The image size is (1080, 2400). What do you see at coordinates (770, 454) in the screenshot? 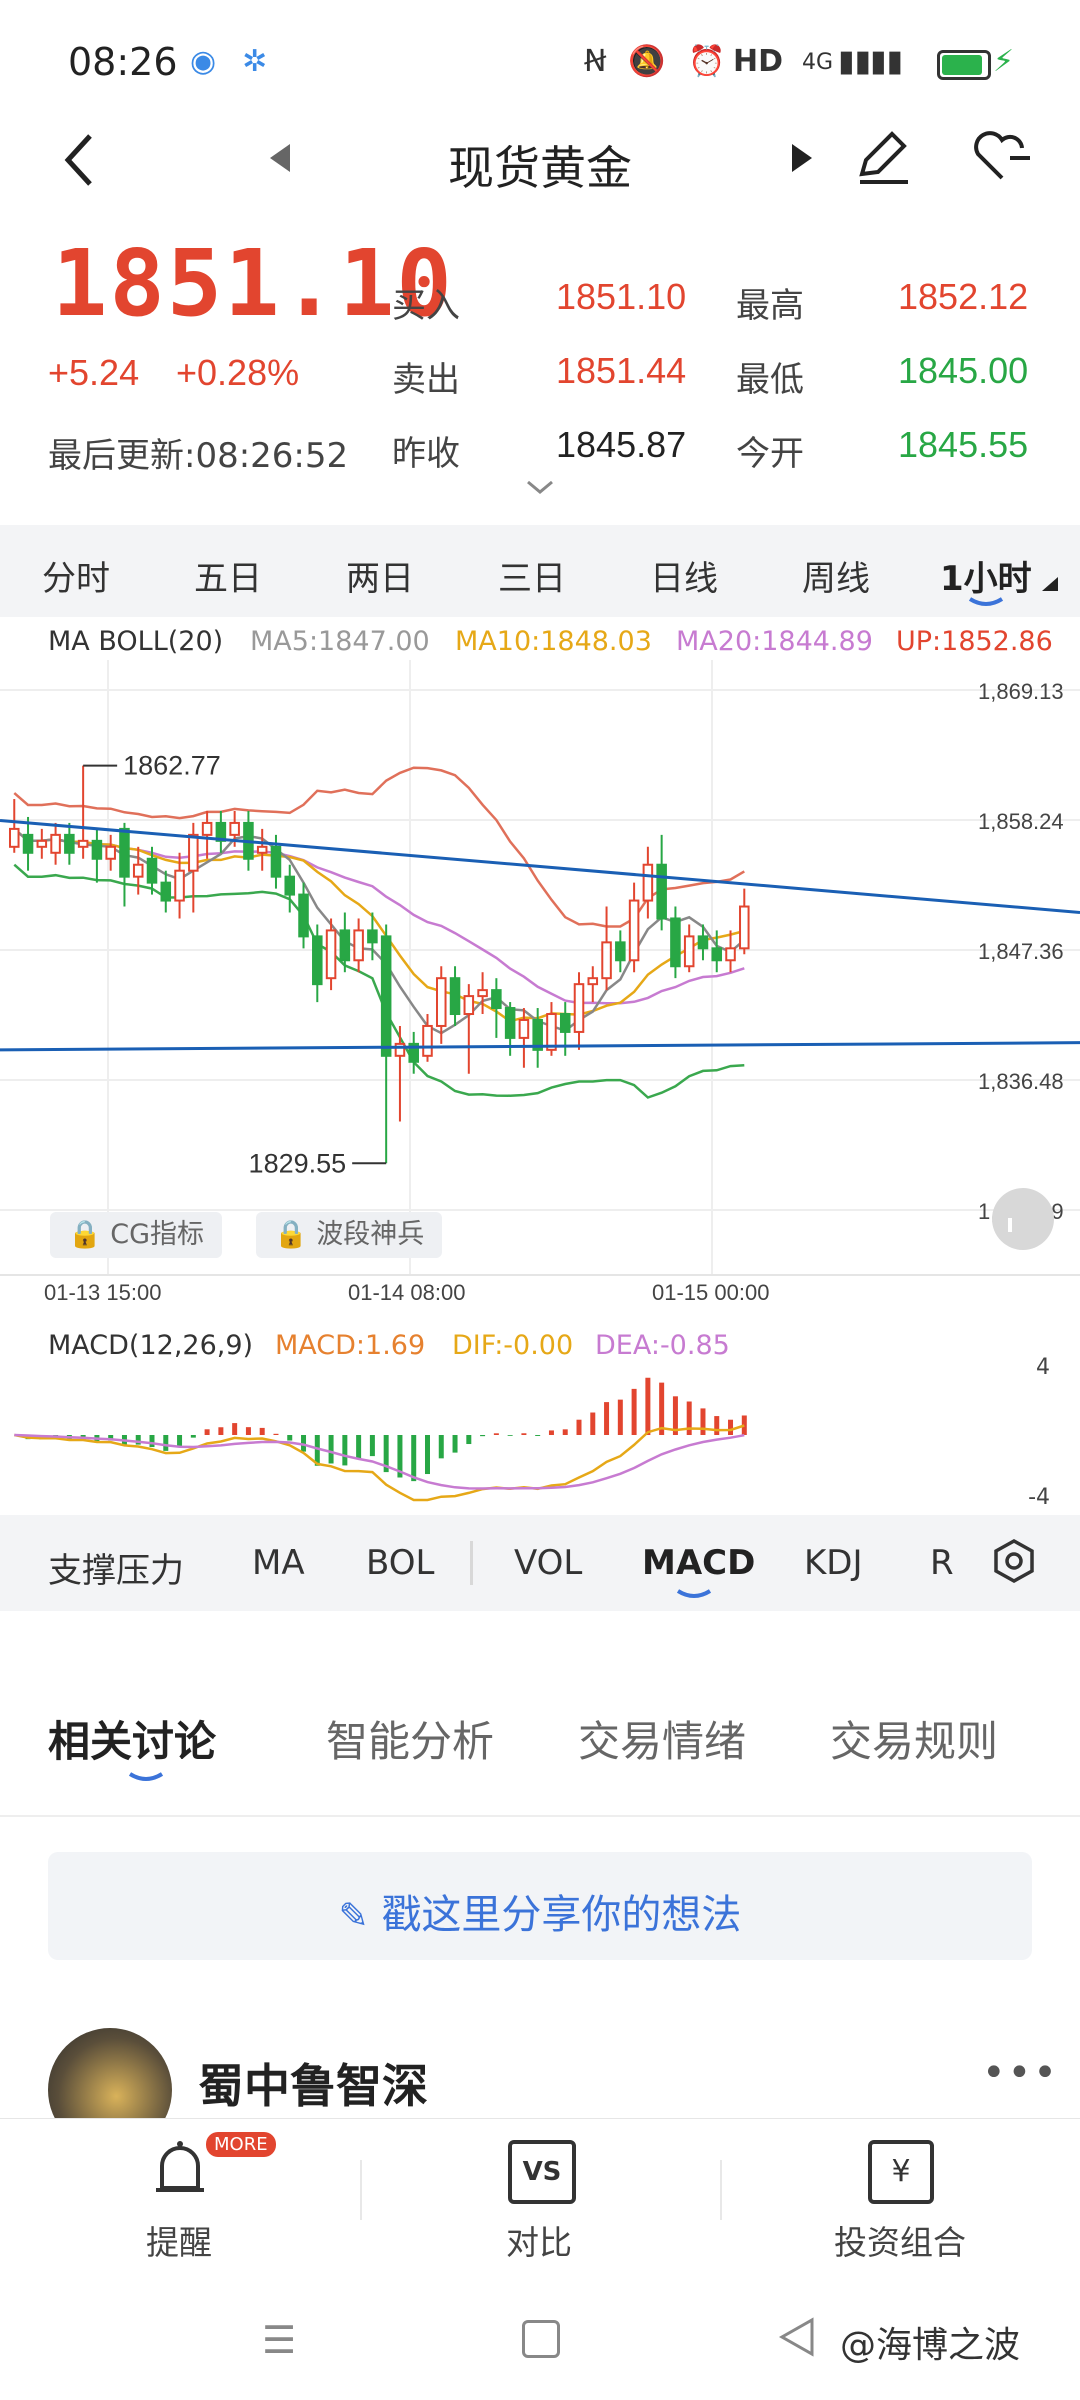
I see `open-label: 今开` at bounding box center [770, 454].